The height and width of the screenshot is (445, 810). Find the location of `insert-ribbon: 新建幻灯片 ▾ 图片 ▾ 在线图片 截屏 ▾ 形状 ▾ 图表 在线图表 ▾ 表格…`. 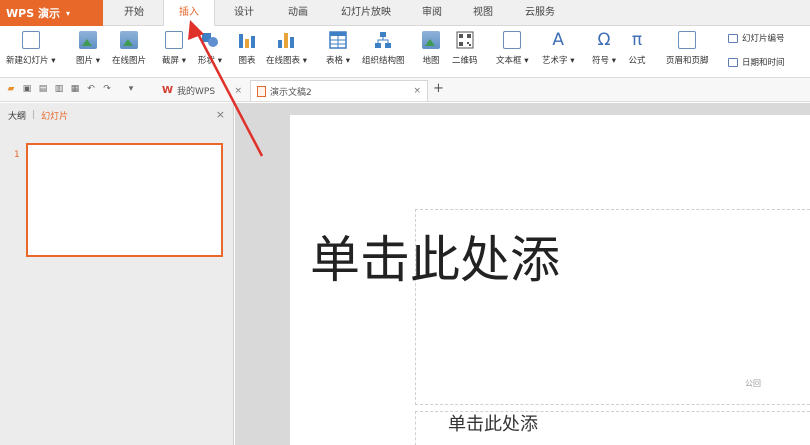

insert-ribbon: 新建幻灯片 ▾ 图片 ▾ 在线图片 截屏 ▾ 形状 ▾ 图表 在线图表 ▾ 表格… is located at coordinates (405, 52).